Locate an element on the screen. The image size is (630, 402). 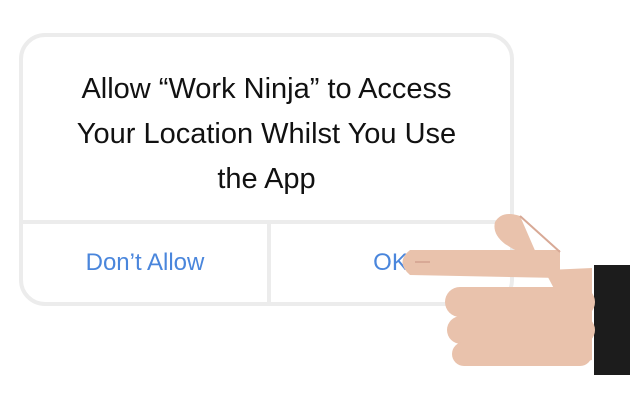
dialog-message-line-2: Your Location Whilst You Use is located at coordinates (266, 134).